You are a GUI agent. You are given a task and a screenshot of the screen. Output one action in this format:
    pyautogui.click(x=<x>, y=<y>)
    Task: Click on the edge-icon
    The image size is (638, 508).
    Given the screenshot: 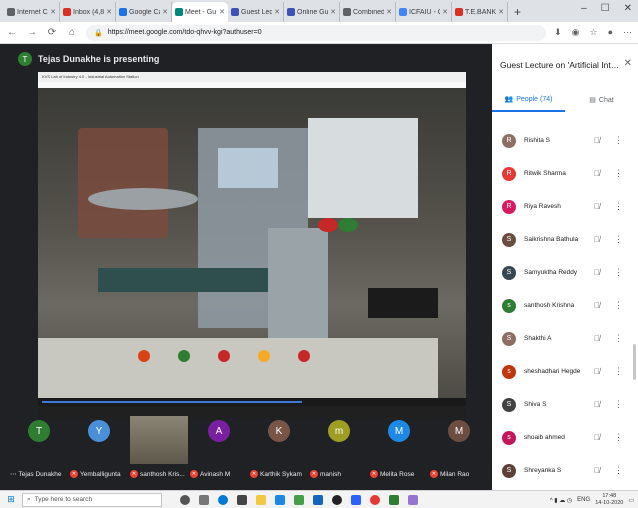 What is the action you would take?
    pyautogui.click(x=223, y=499)
    